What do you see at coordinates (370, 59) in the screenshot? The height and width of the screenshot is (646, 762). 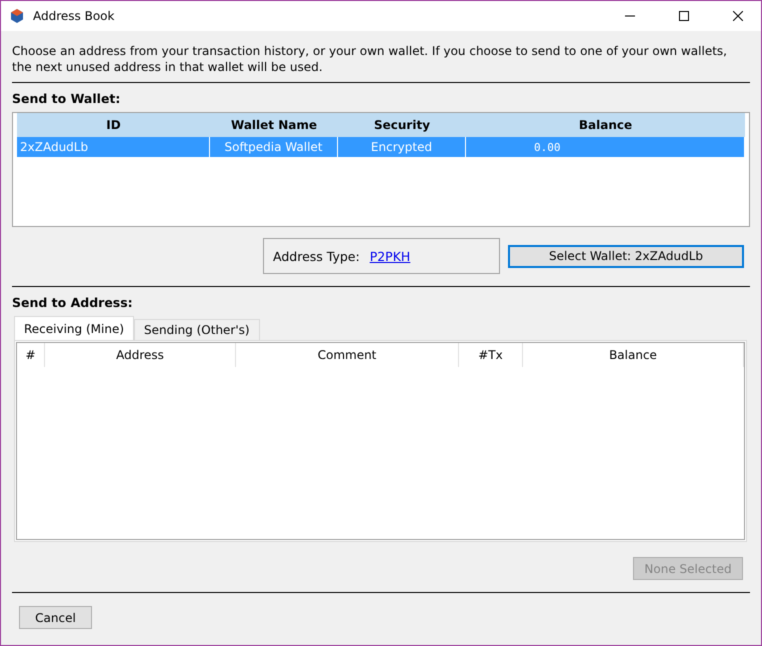 I see `instructions-text: Choose an address from your transaction history, or your own wallet. If you choose to send to one of your own wallets, the next unused address in that wallet will be used.` at bounding box center [370, 59].